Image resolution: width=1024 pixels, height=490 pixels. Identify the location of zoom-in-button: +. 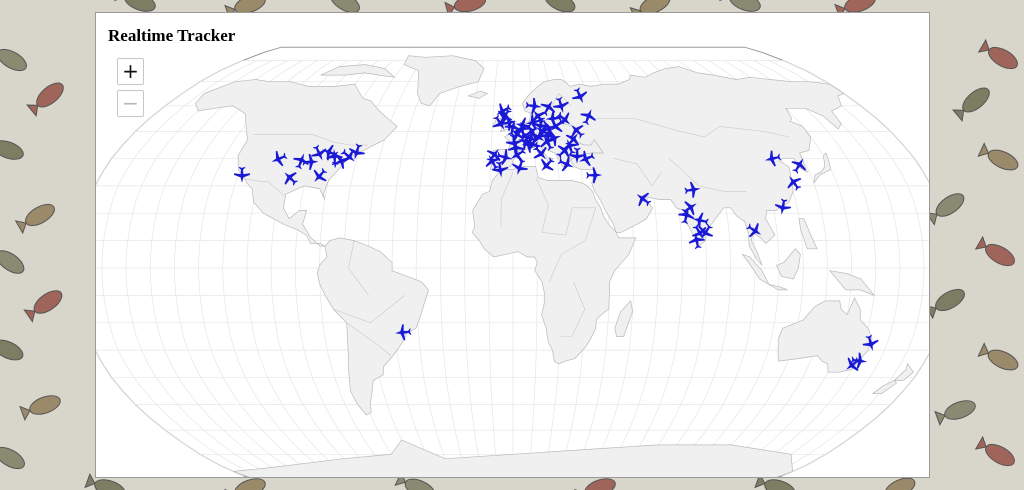
(130, 71).